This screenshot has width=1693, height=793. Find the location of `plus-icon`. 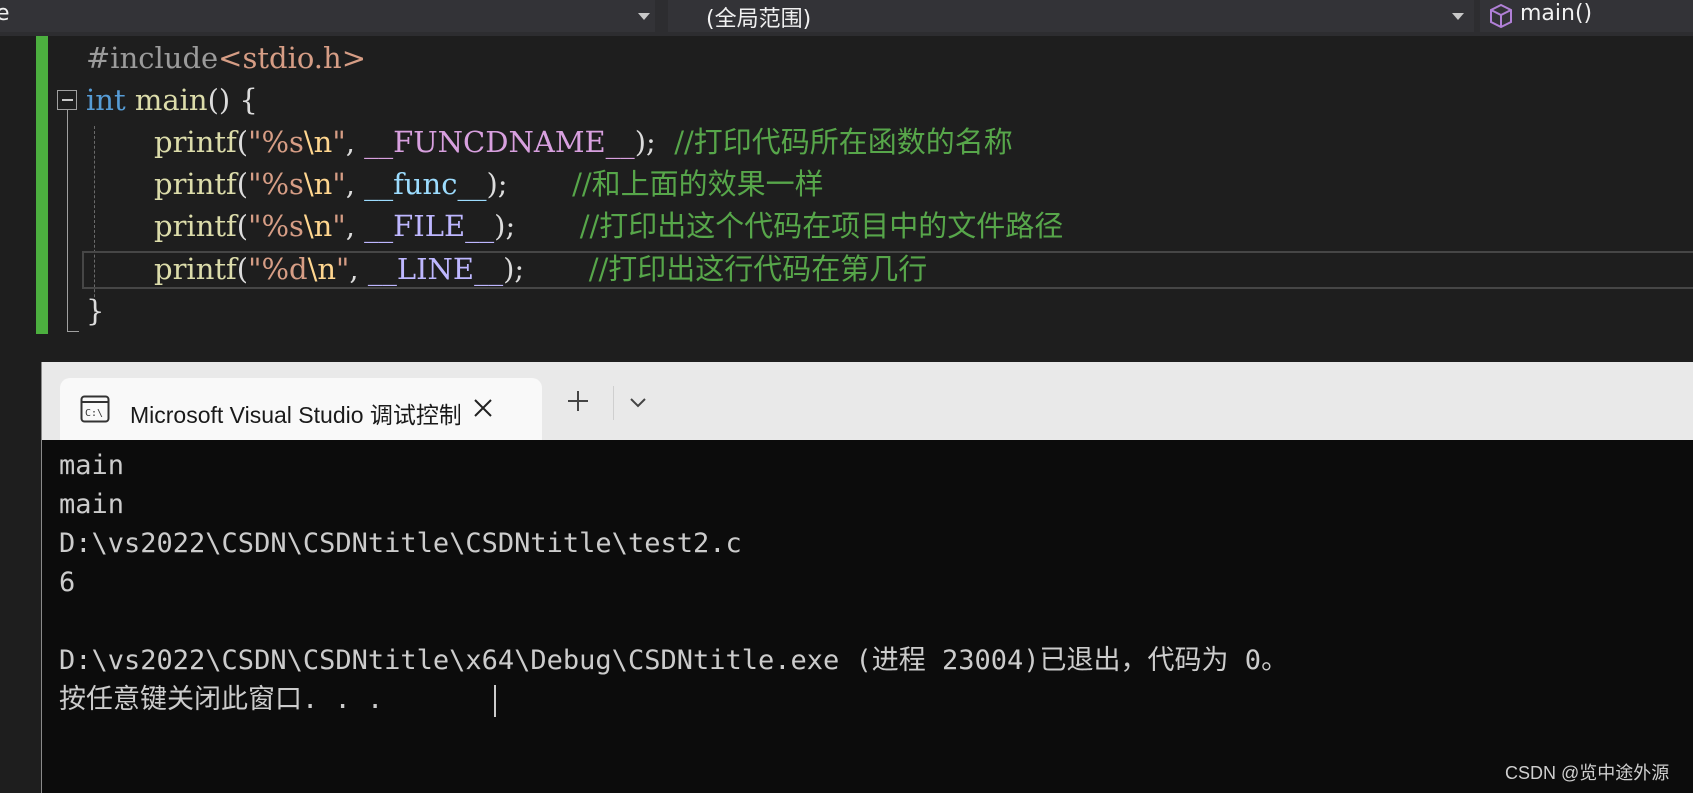

plus-icon is located at coordinates (578, 401).